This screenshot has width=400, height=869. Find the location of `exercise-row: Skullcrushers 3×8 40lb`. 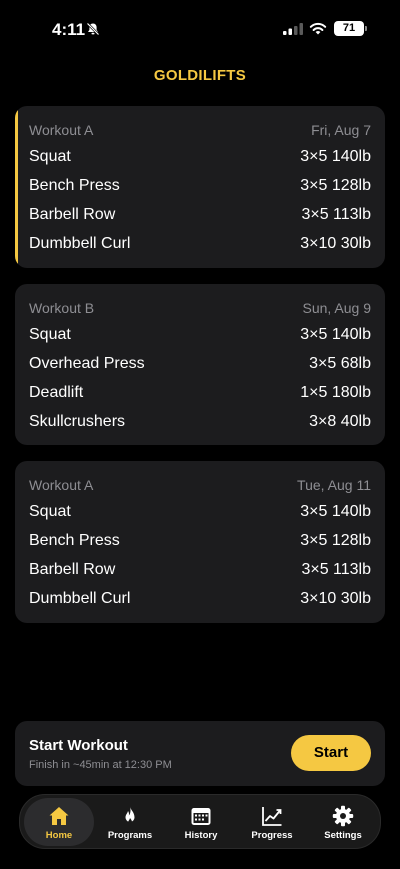

exercise-row: Skullcrushers 3×8 40lb is located at coordinates (200, 424).